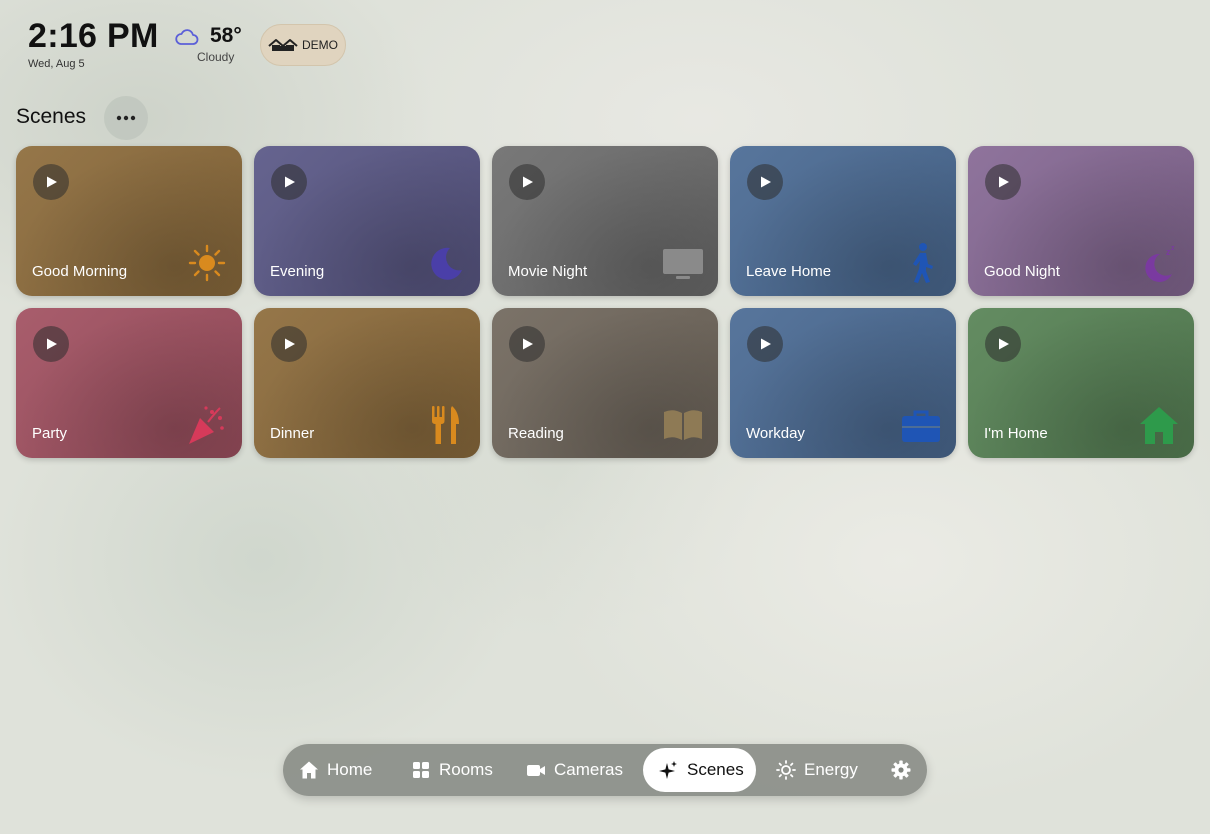  I want to click on gear-icon, so click(901, 770).